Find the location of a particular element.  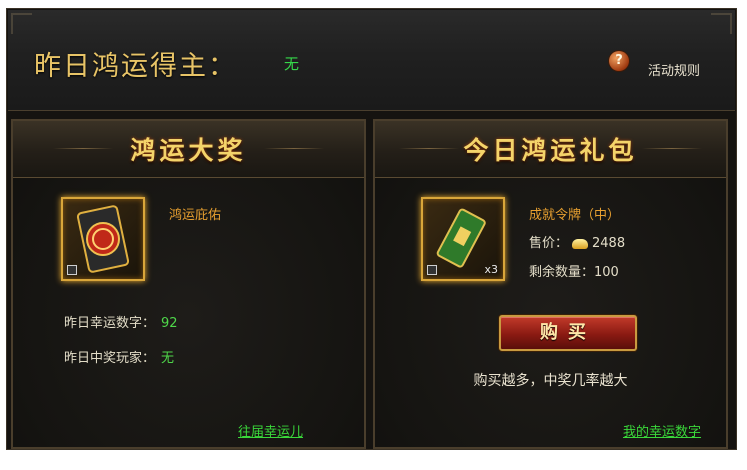

lucky-number-value: 92 is located at coordinates (169, 323).